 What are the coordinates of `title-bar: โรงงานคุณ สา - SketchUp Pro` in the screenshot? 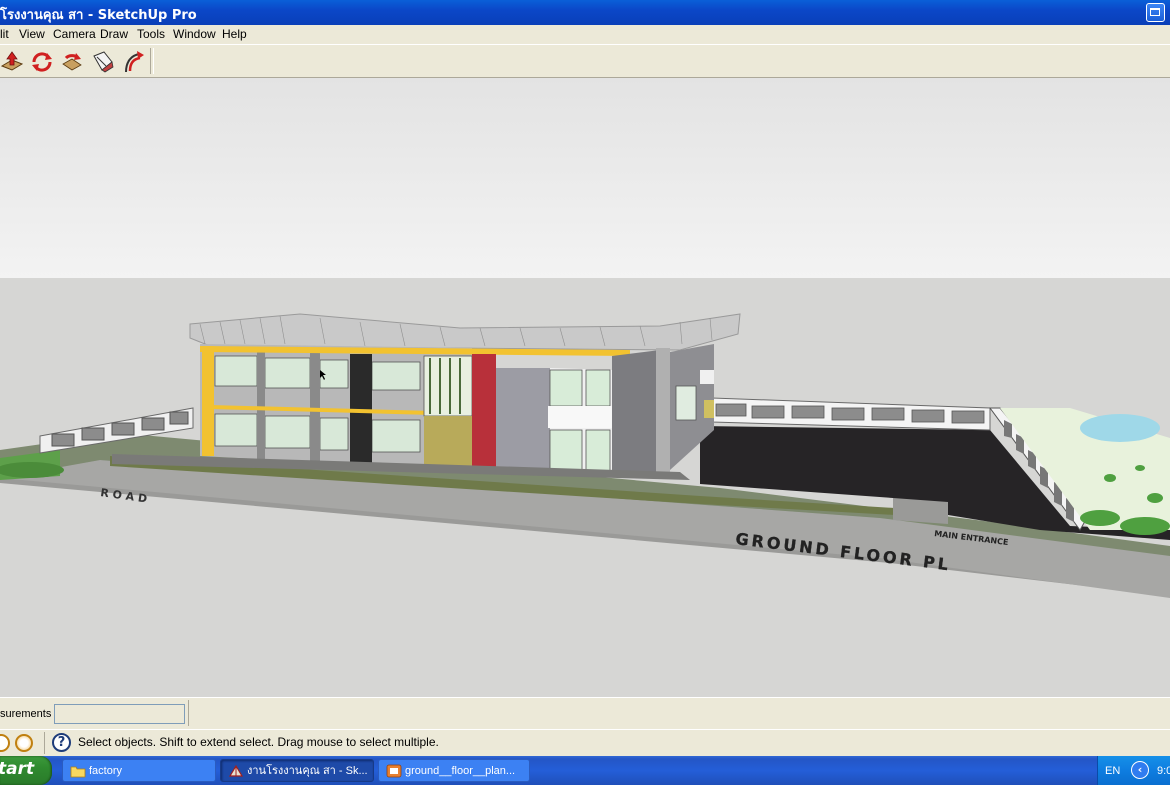 It's located at (585, 12).